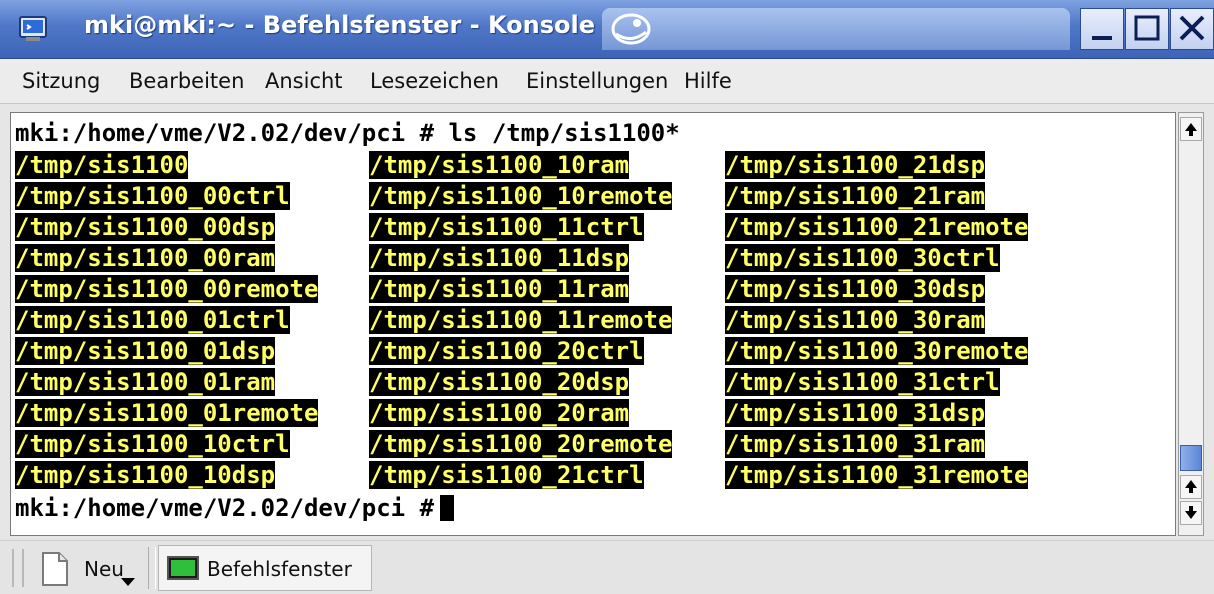 The height and width of the screenshot is (594, 1214). I want to click on highlighted-filename: /tmp/sis1100_30ram, so click(855, 320).